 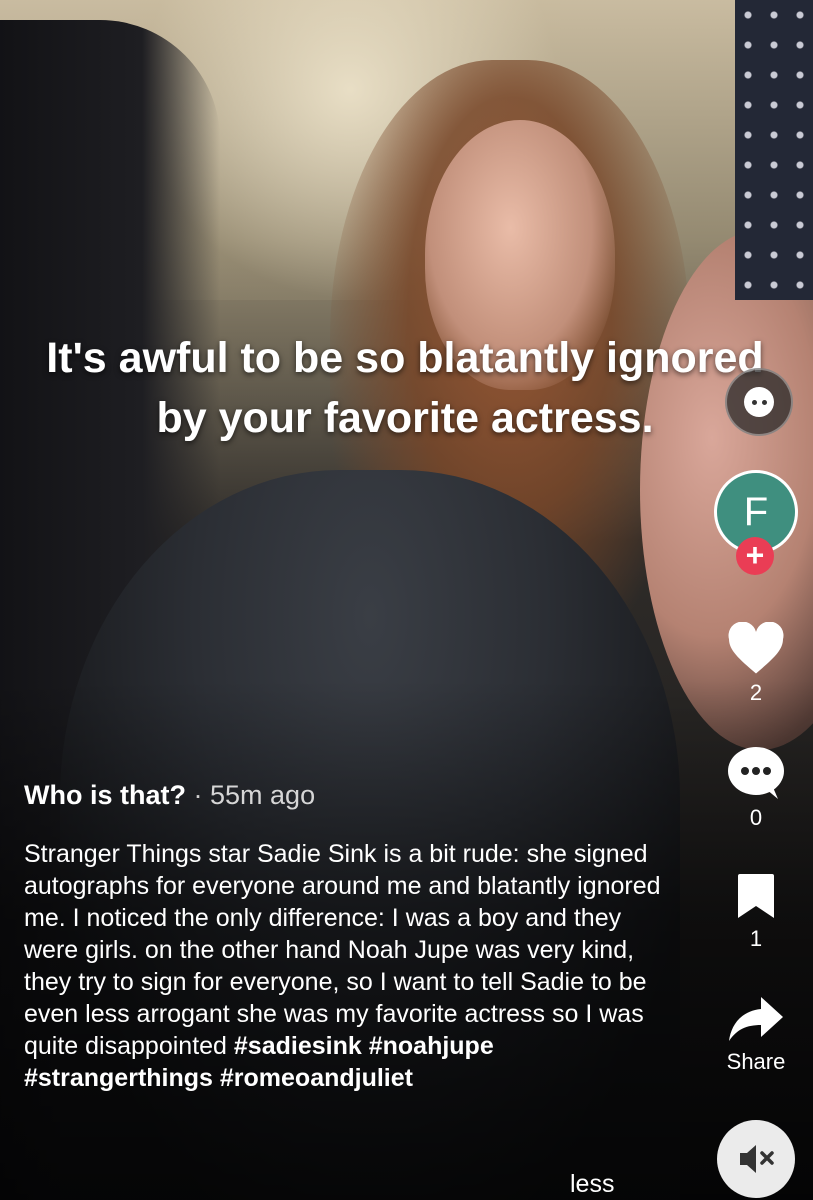 What do you see at coordinates (298, 1046) in the screenshot?
I see `hashtag-link: #sadiesink` at bounding box center [298, 1046].